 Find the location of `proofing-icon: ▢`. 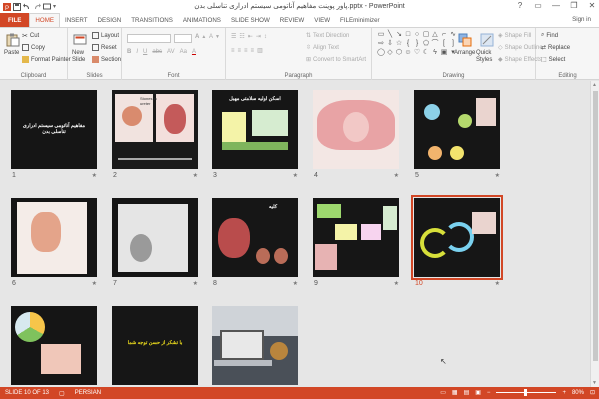

proofing-icon: ▢ is located at coordinates (62, 393).